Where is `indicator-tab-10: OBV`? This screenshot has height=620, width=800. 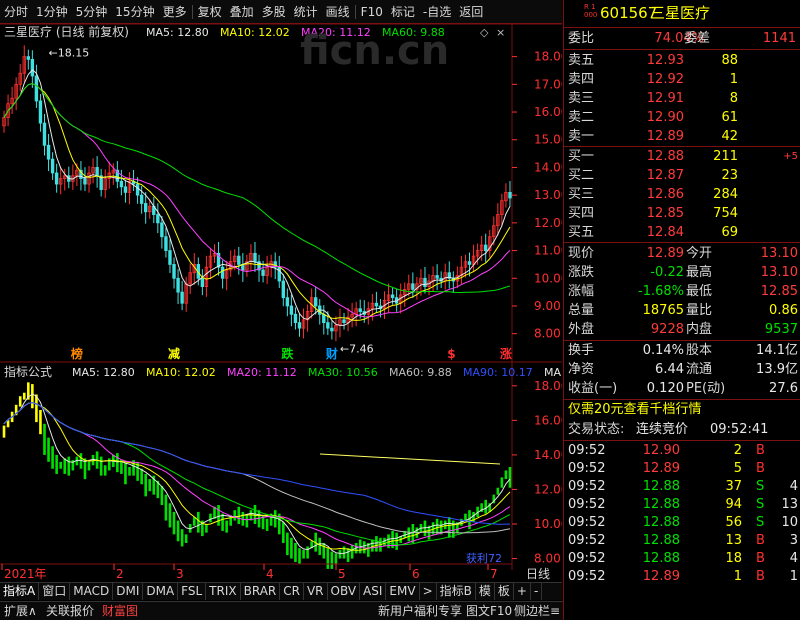 indicator-tab-10: OBV is located at coordinates (344, 591).